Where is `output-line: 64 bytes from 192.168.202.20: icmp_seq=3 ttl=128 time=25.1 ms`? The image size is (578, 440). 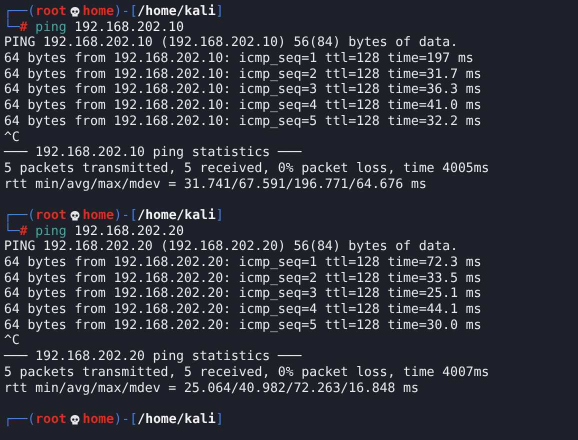 output-line: 64 bytes from 192.168.202.20: icmp_seq=3 ttl=128 time=25.1 ms is located at coordinates (243, 294).